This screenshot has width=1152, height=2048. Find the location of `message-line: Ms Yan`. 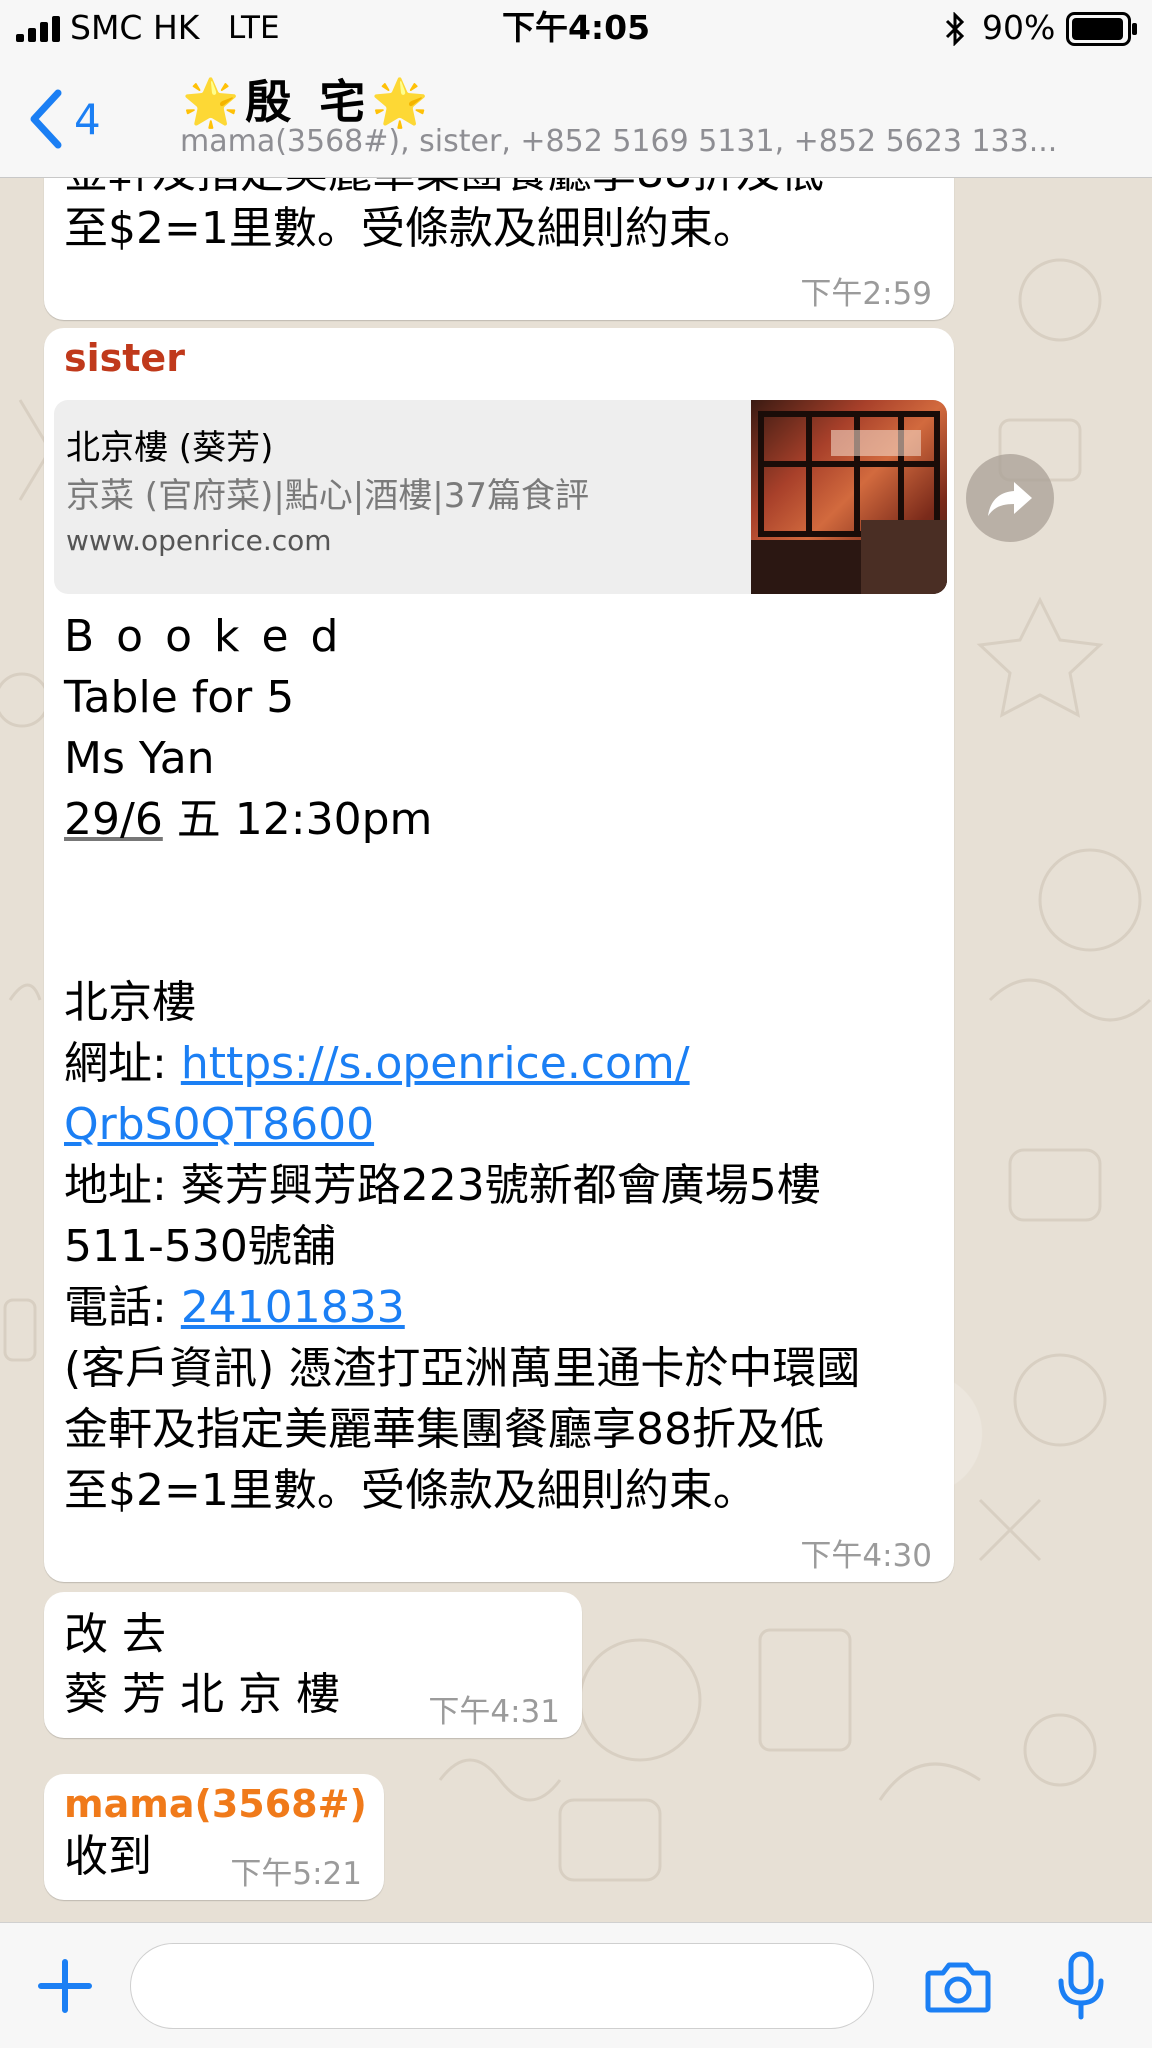

message-line: Ms Yan is located at coordinates (139, 758).